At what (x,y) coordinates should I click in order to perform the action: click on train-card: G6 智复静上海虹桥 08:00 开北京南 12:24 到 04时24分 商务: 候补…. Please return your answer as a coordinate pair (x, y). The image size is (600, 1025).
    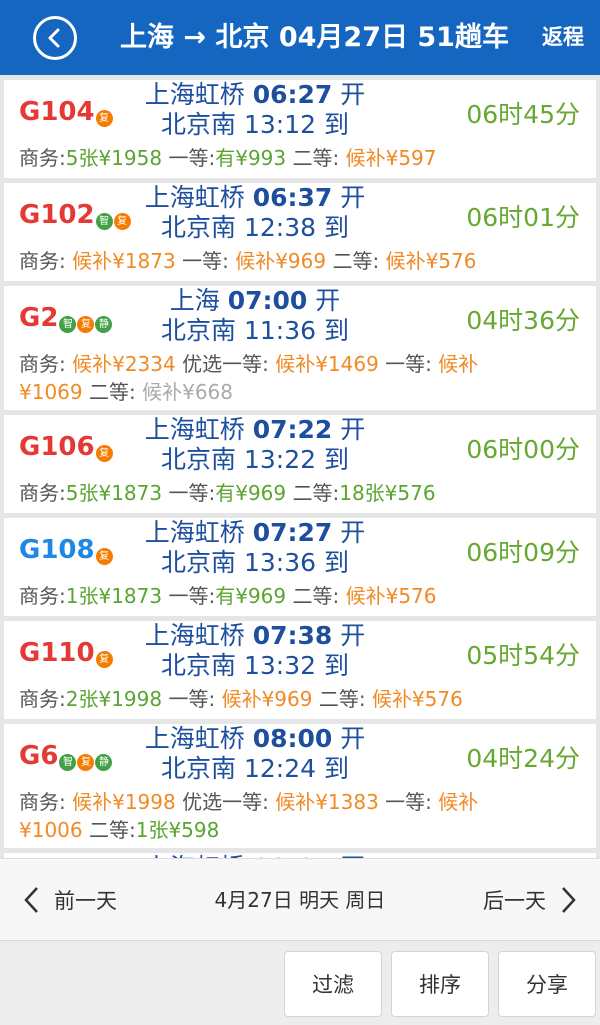
    Looking at the image, I should click on (300, 786).